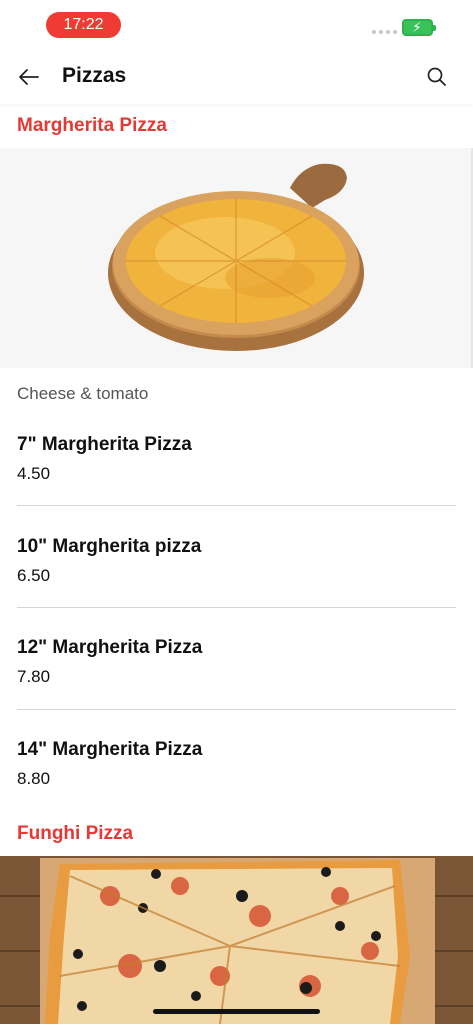 This screenshot has width=473, height=1024. I want to click on item-name: 12" Margherita Pizza, so click(110, 647).